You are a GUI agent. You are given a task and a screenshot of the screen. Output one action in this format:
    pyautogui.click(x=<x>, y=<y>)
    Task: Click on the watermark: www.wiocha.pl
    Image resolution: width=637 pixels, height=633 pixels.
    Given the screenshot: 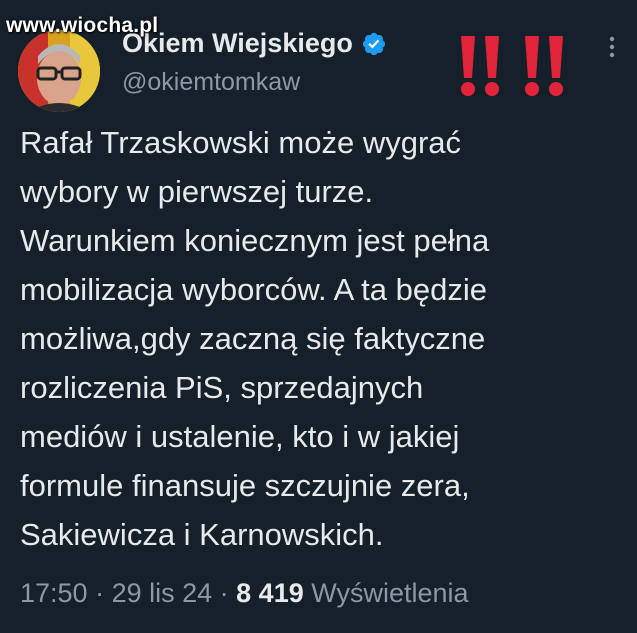 What is the action you would take?
    pyautogui.click(x=82, y=25)
    